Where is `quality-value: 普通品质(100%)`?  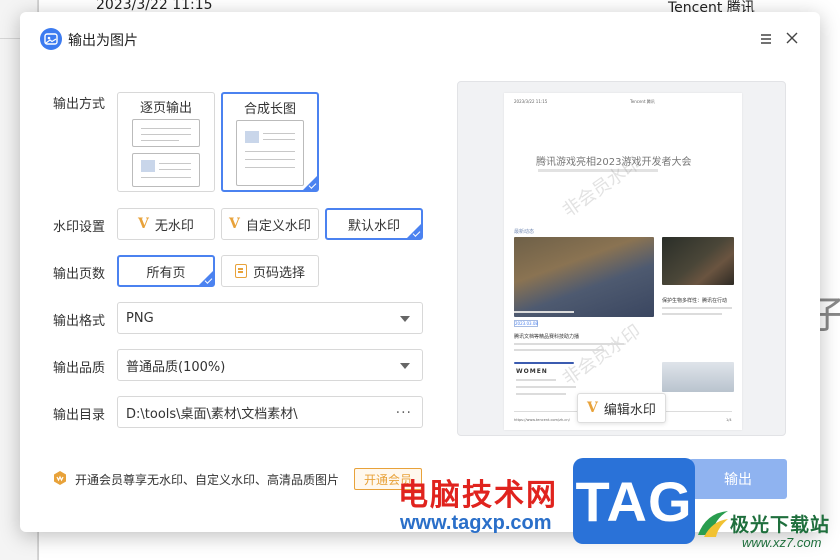
quality-value: 普通品质(100%) is located at coordinates (176, 367).